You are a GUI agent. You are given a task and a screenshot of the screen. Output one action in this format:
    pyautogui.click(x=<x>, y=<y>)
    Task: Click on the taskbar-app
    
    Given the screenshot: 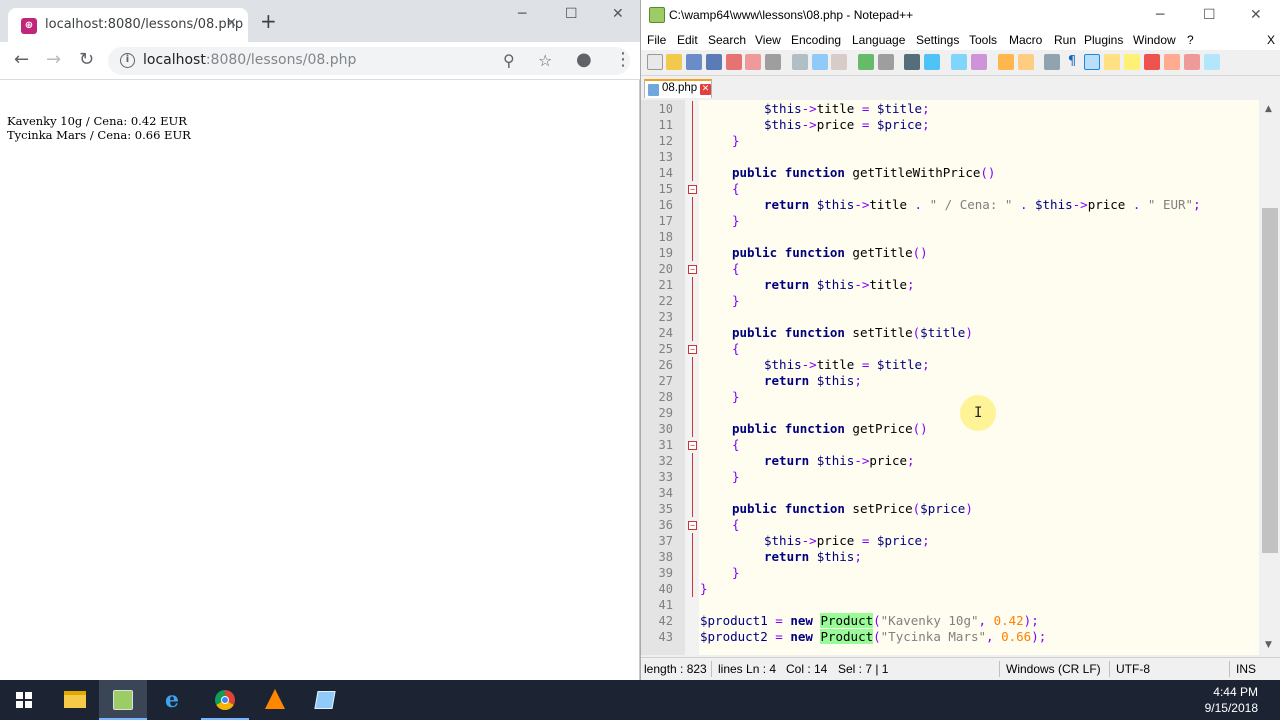 What is the action you would take?
    pyautogui.click(x=325, y=700)
    